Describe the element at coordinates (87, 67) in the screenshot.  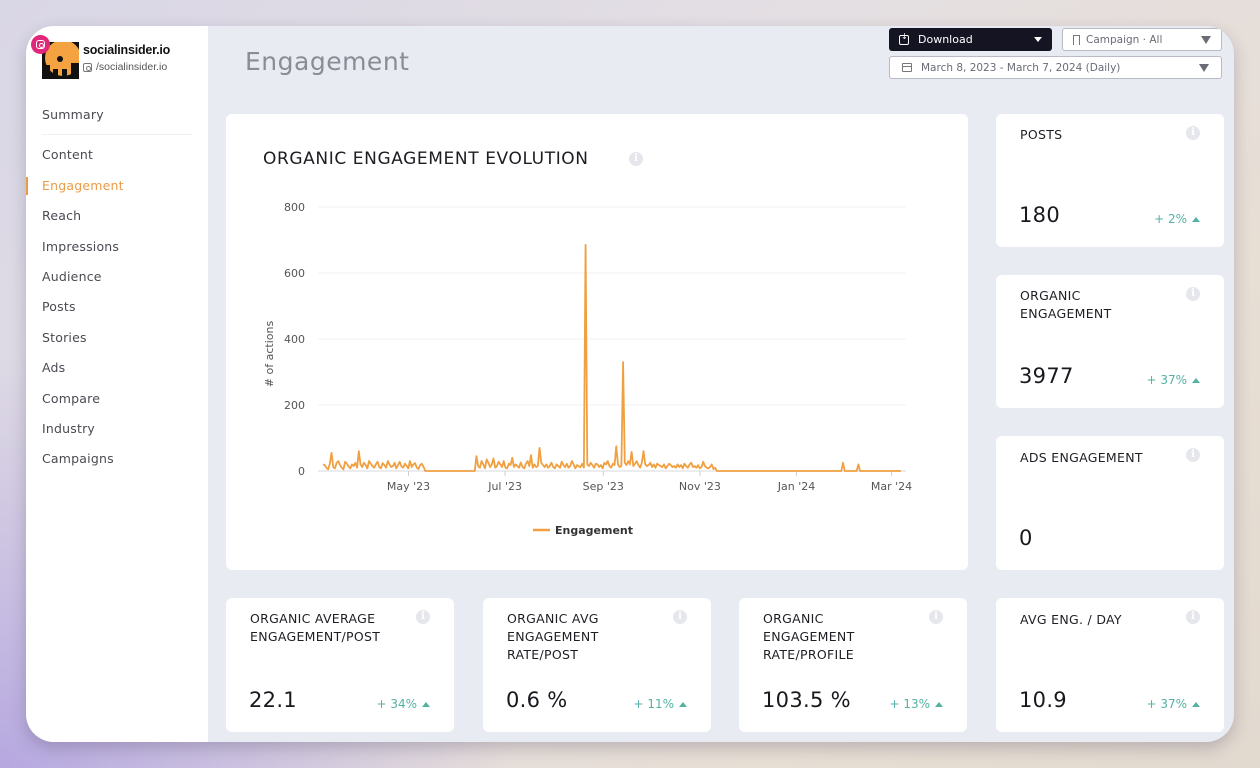
I see `instagram-small-icon` at that location.